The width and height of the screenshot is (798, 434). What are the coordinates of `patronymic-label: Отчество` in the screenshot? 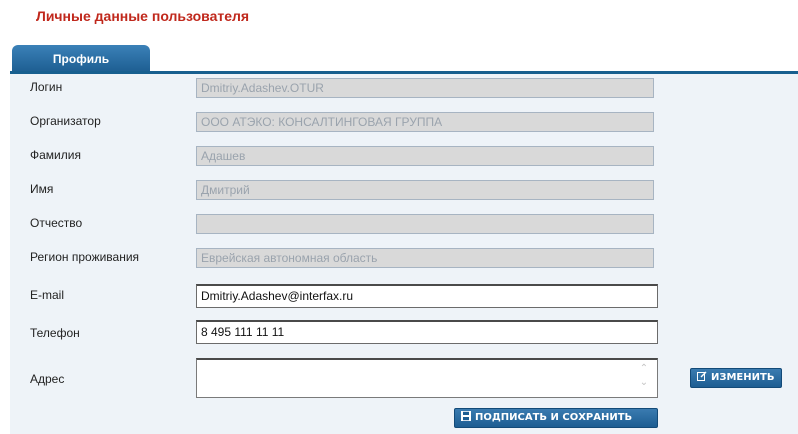 It's located at (56, 223).